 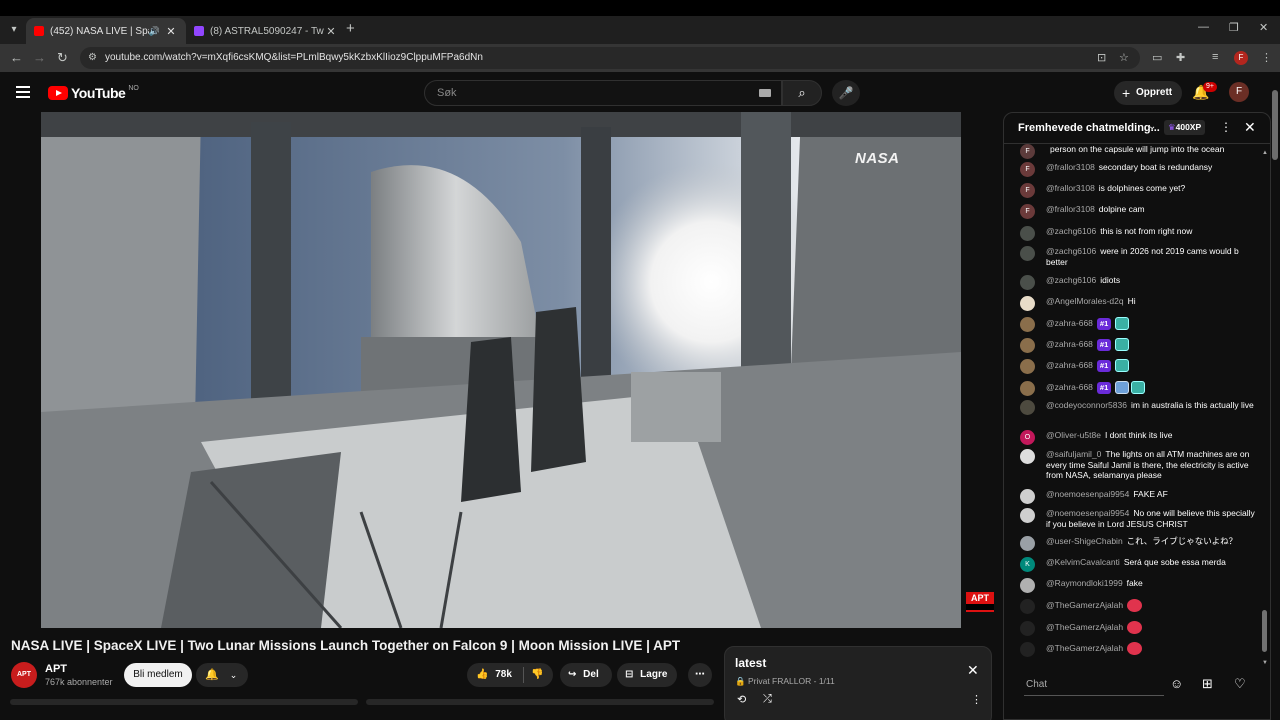 I want to click on reload-icon: ↻, so click(x=62, y=58).